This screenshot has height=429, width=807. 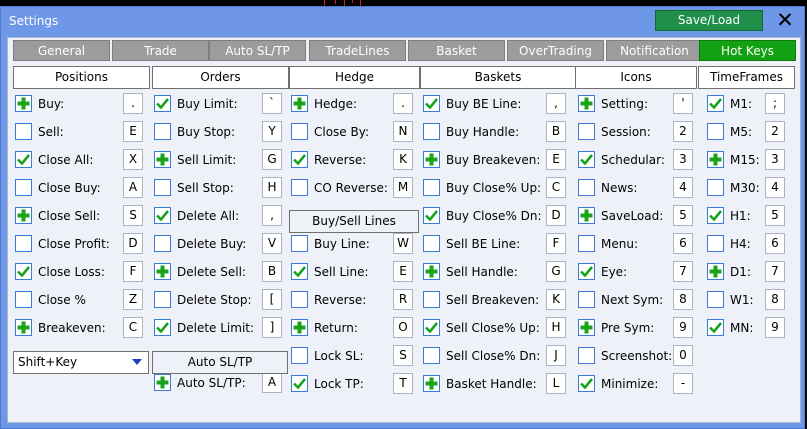 What do you see at coordinates (456, 50) in the screenshot?
I see `tab-basket: Basket` at bounding box center [456, 50].